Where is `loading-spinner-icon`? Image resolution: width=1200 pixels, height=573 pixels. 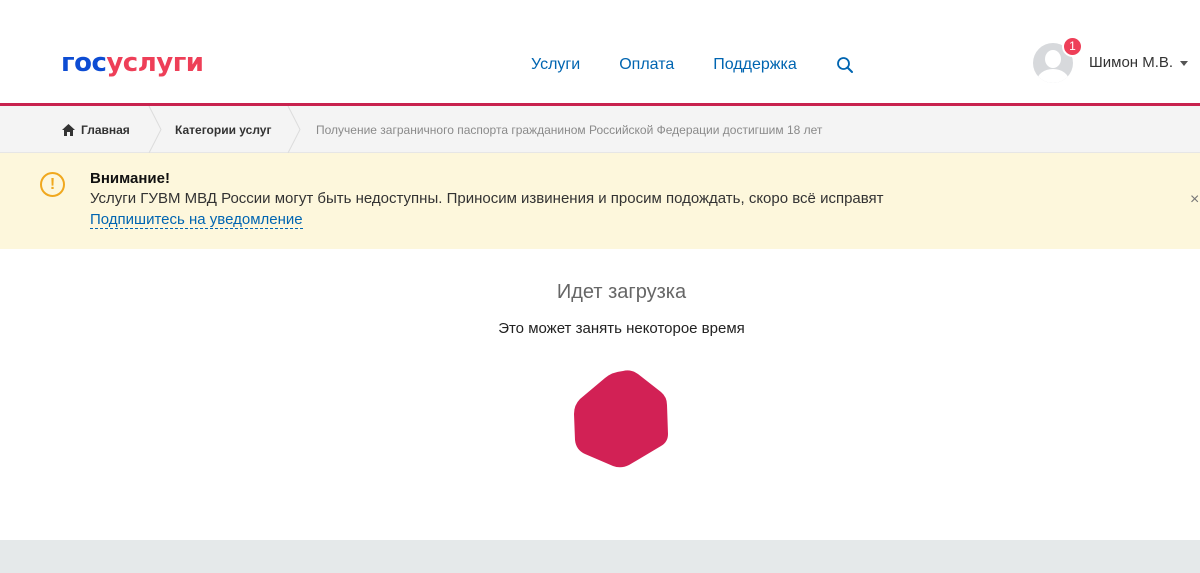 loading-spinner-icon is located at coordinates (621, 419).